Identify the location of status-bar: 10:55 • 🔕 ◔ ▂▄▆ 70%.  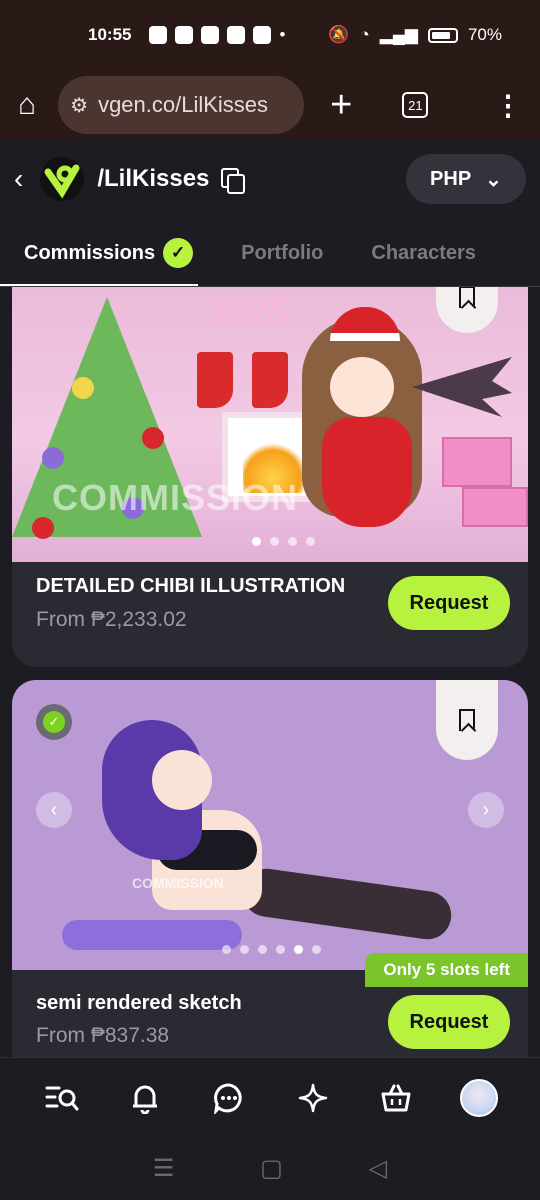
(270, 35).